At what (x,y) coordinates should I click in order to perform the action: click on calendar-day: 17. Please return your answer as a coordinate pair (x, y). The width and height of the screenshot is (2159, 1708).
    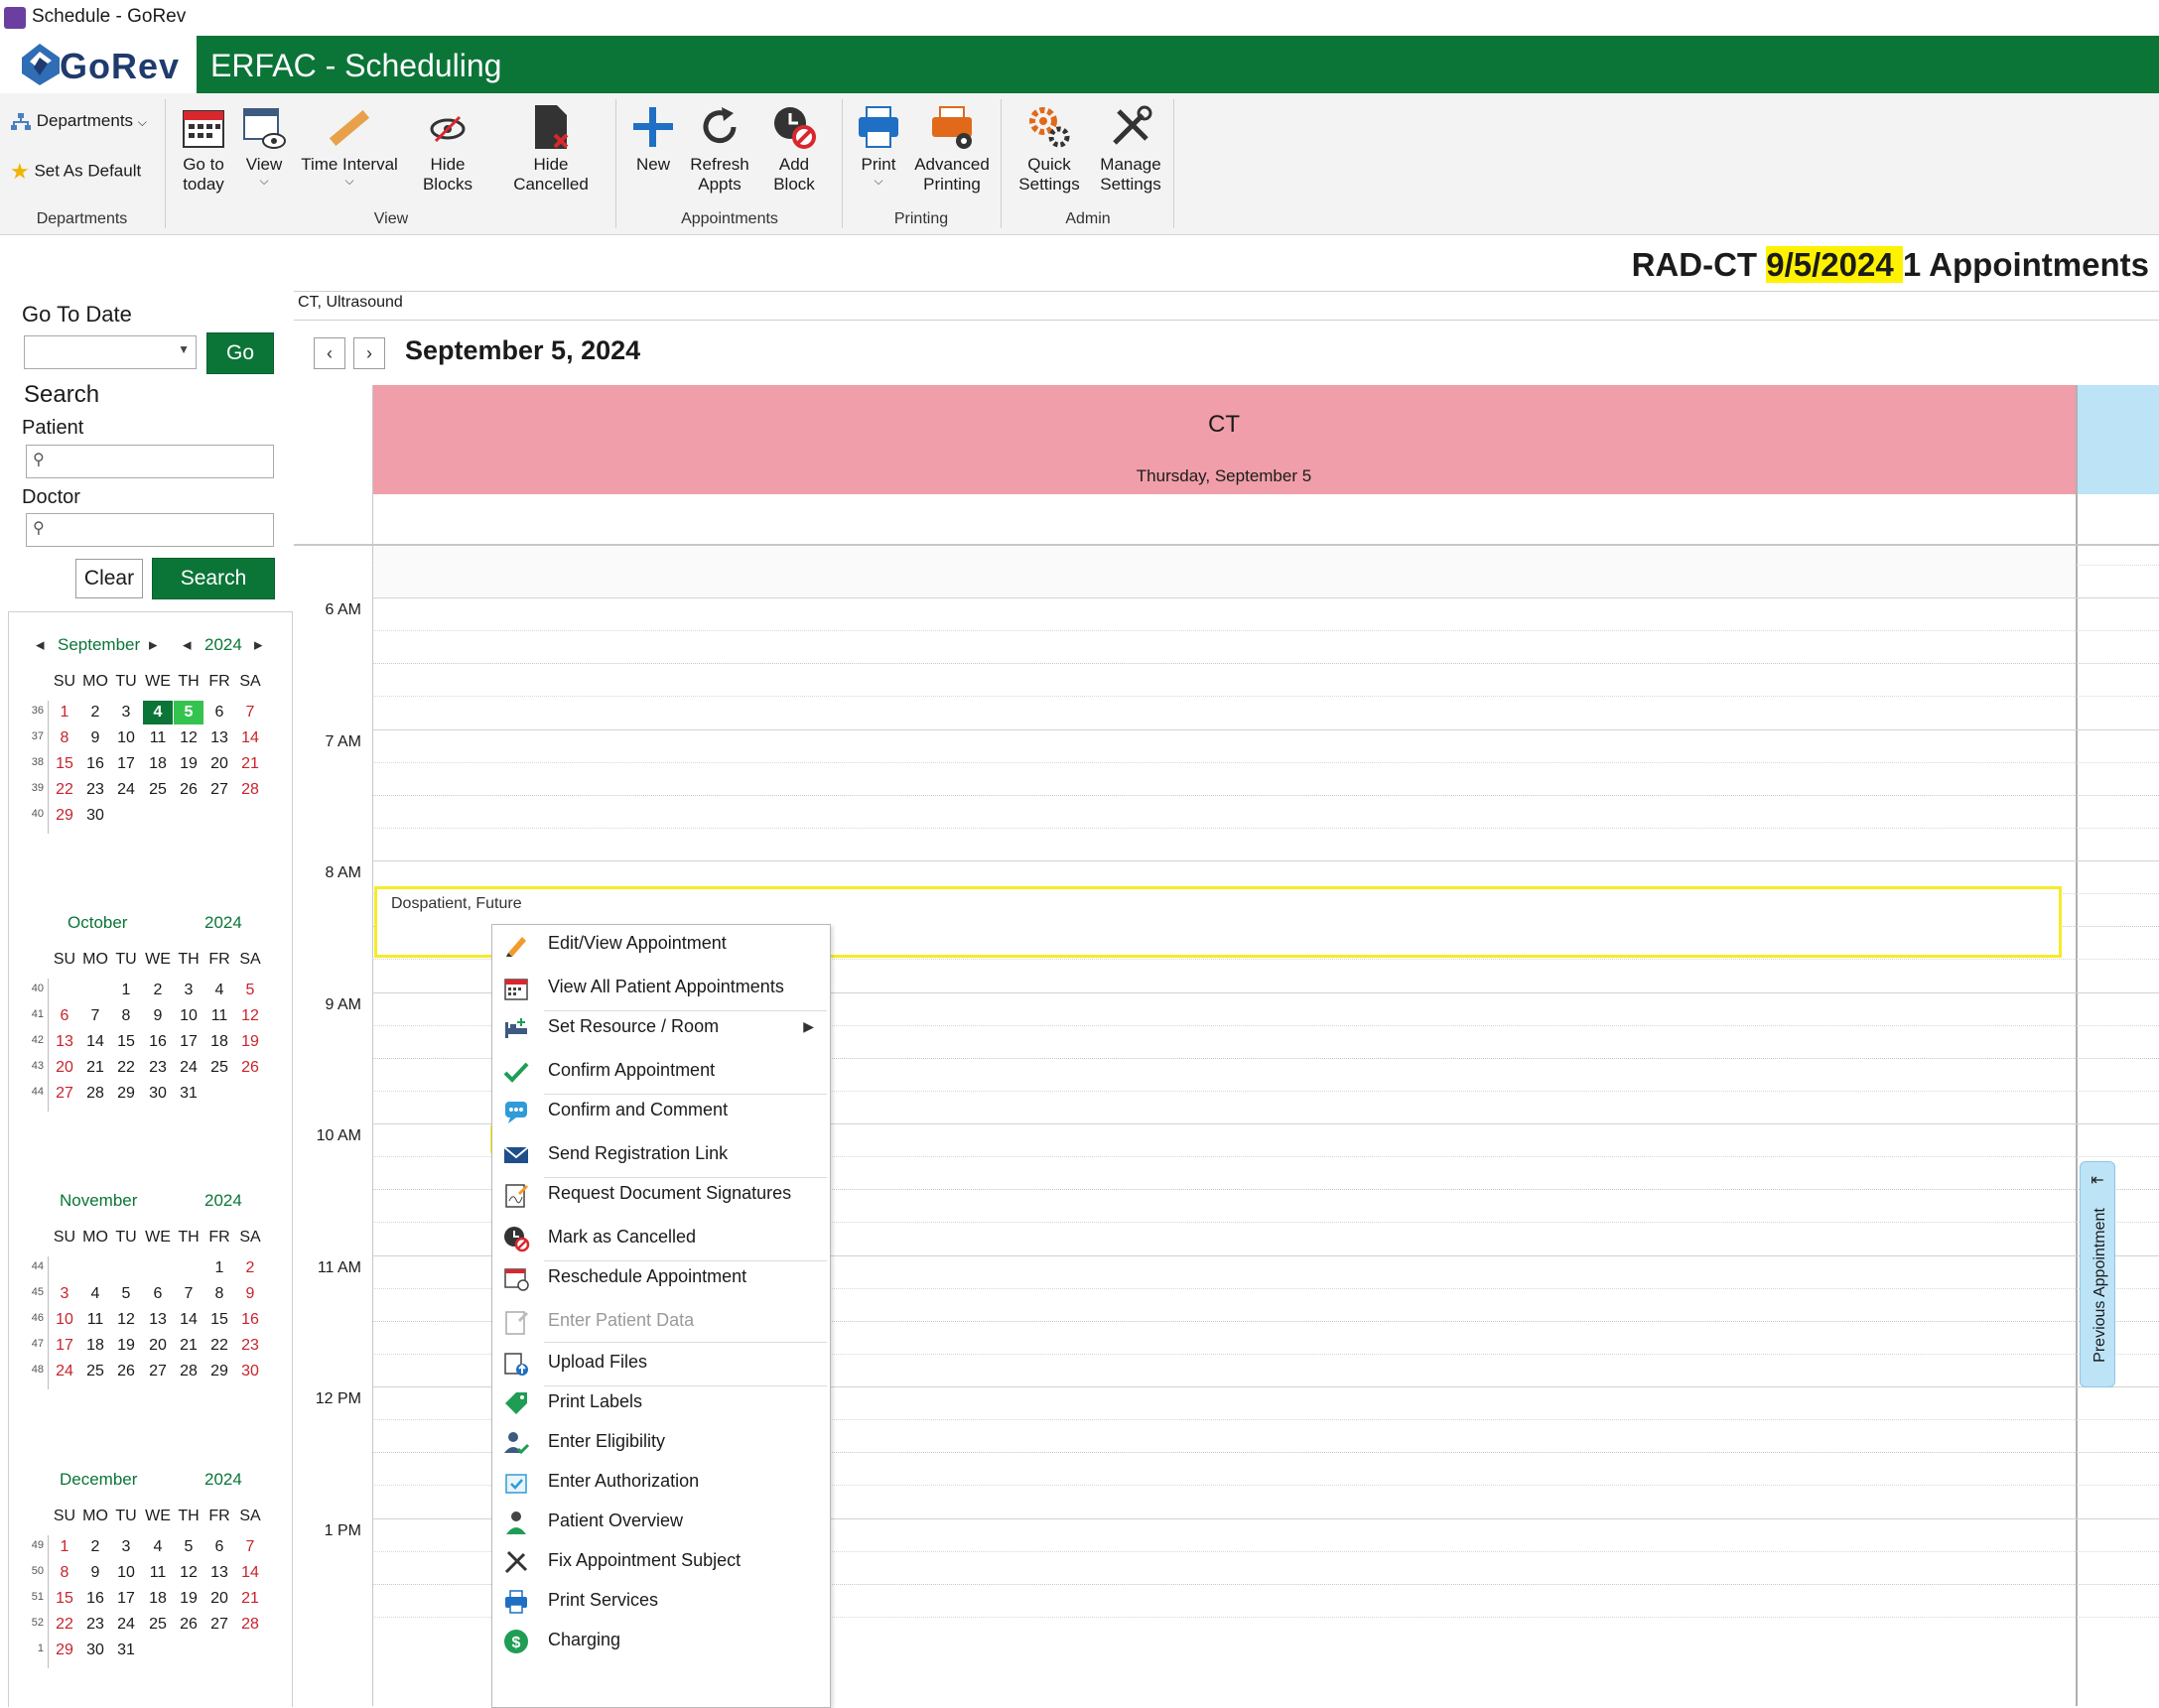
    Looking at the image, I should click on (126, 1599).